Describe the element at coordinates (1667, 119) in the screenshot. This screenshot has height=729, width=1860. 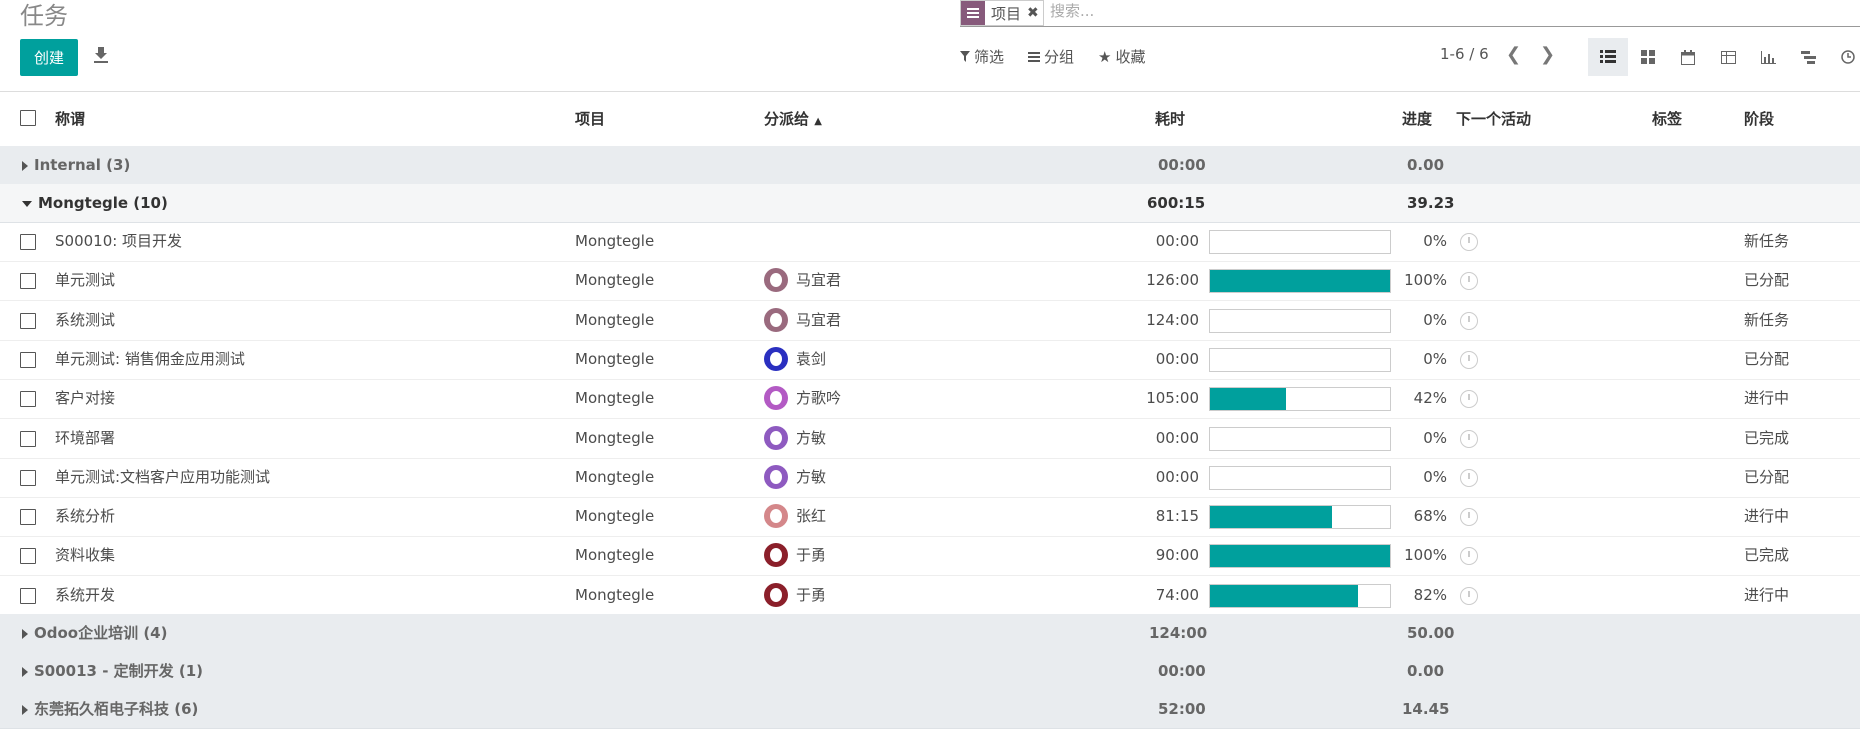
I see `col-tags: 标签` at that location.